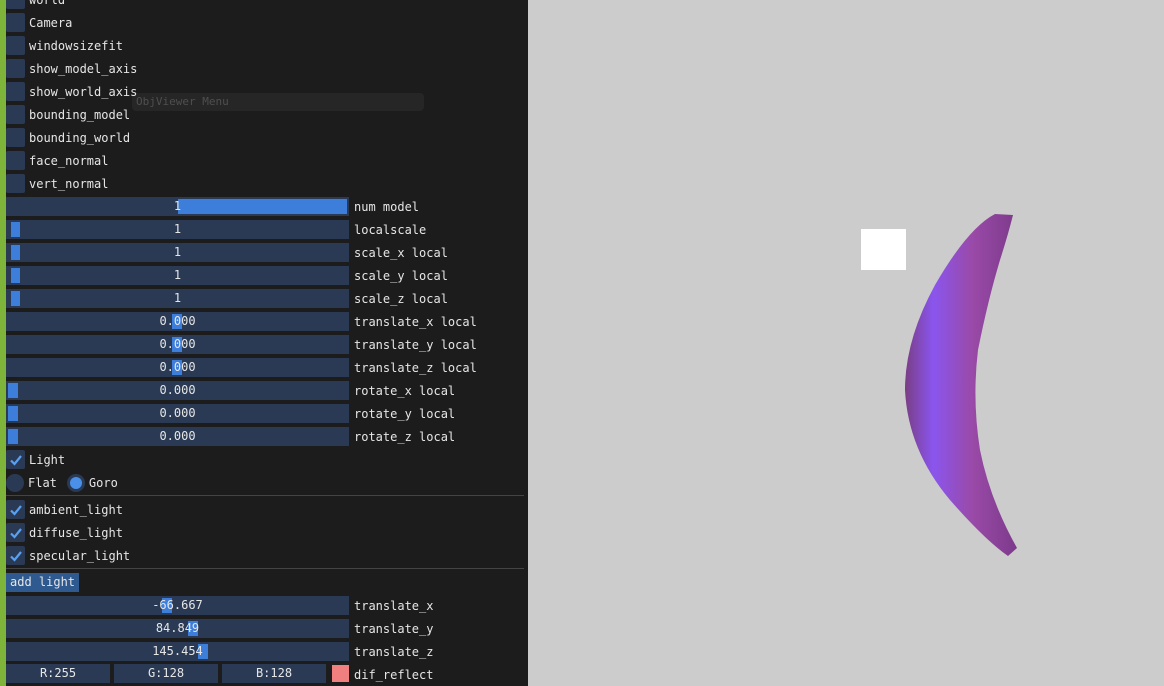 This screenshot has height=686, width=1164. I want to click on checkbox-face-normal: face_normal, so click(57, 160).